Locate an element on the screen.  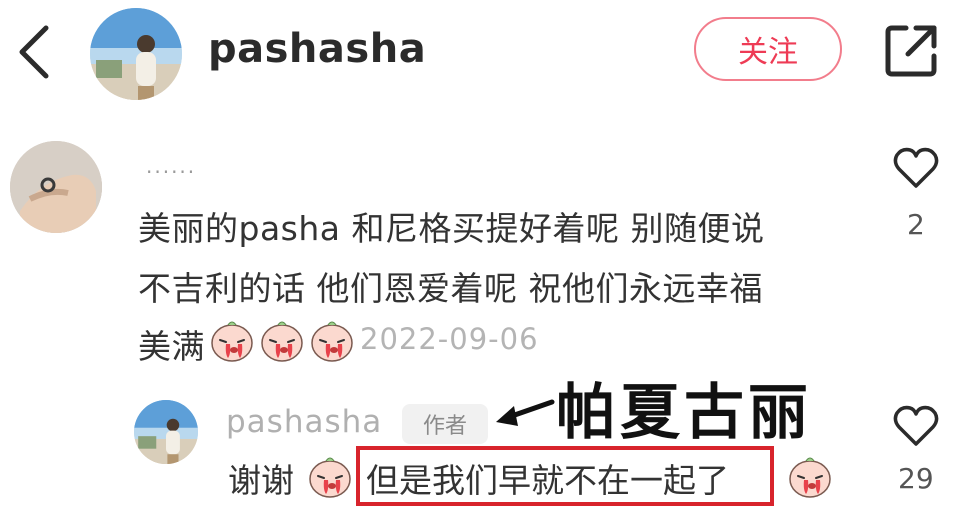
back-arrow-icon is located at coordinates (34, 52).